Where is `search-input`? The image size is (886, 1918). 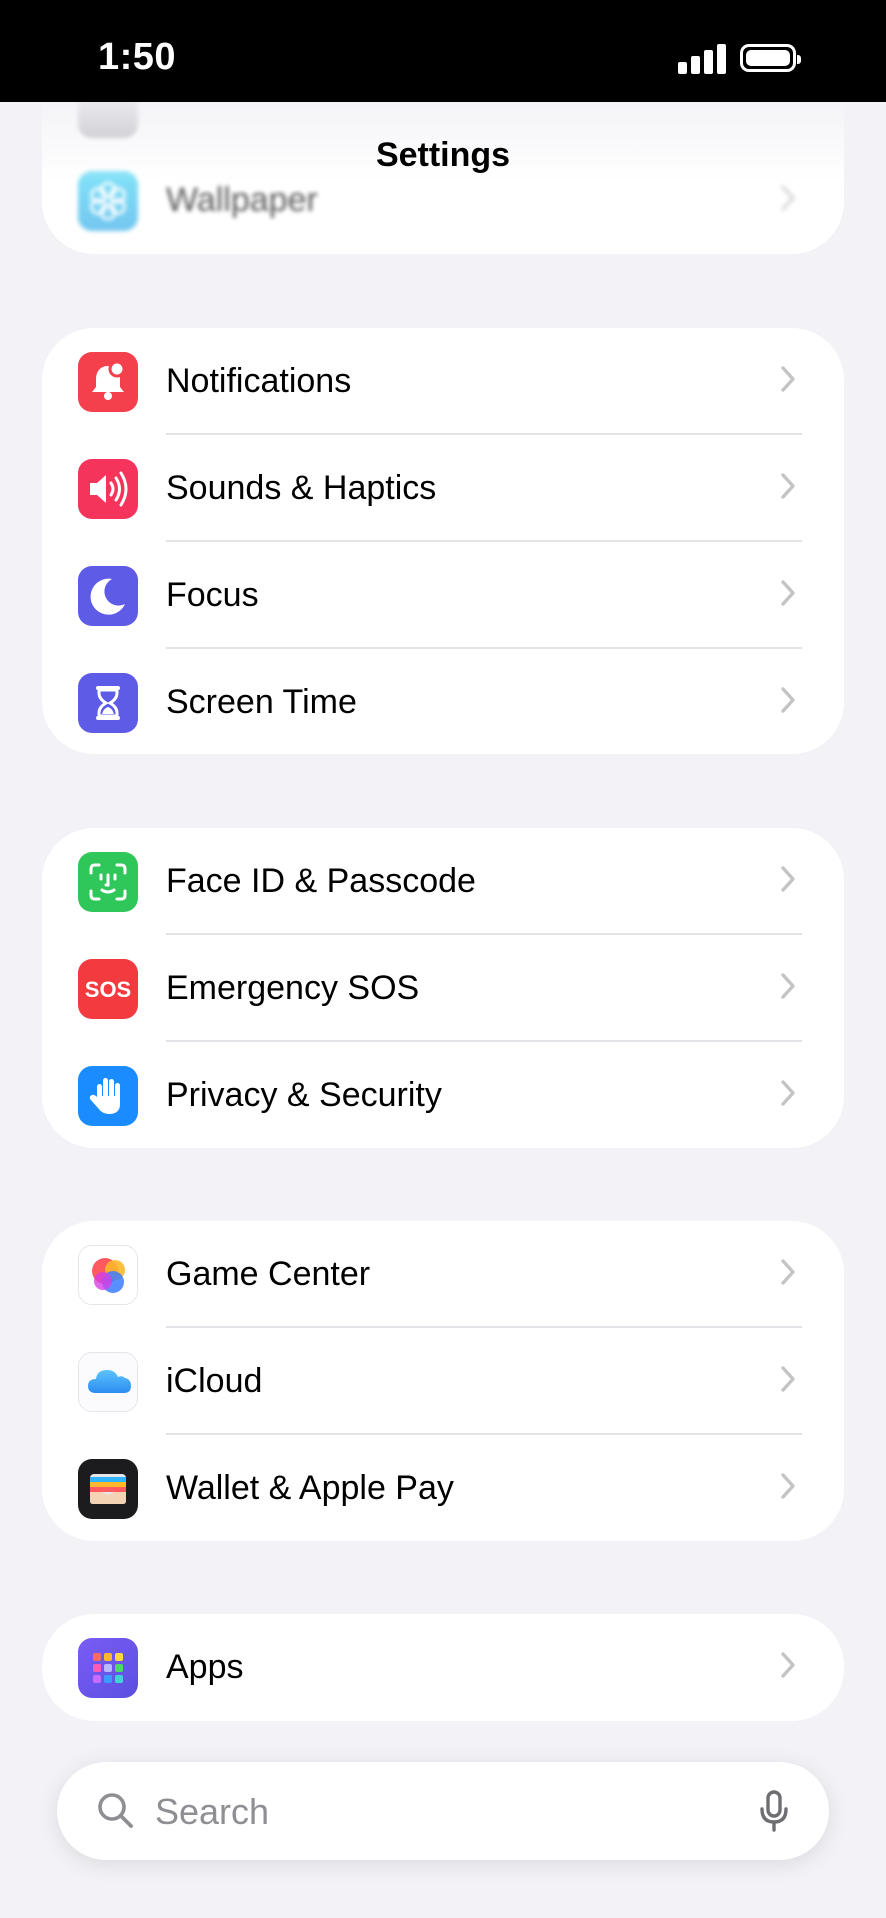 search-input is located at coordinates (435, 1812).